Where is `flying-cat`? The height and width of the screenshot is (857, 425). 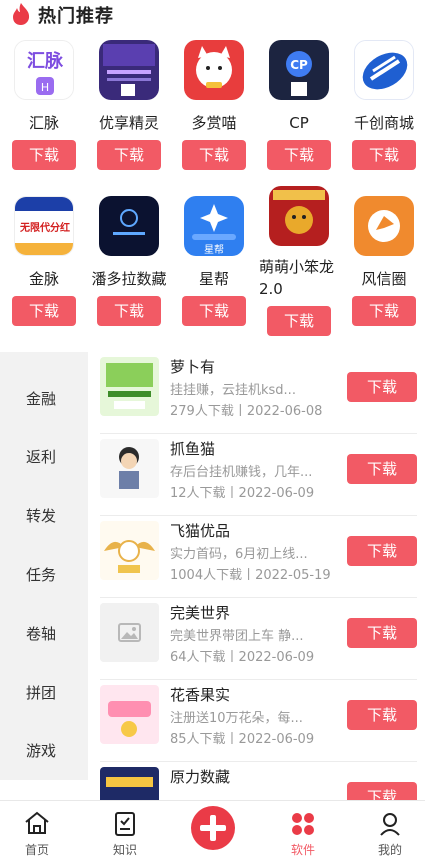
flying-cat is located at coordinates (129, 550).